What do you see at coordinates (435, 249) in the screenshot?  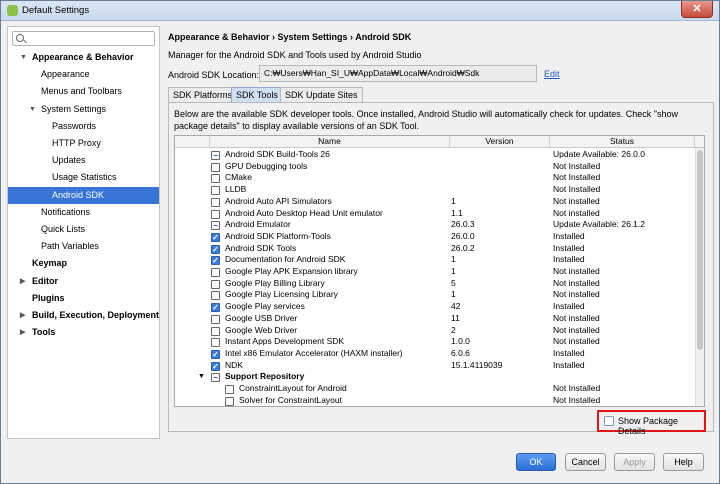 I see `table-row: ✓ Android SDK Tools 26.0.2 Installed` at bounding box center [435, 249].